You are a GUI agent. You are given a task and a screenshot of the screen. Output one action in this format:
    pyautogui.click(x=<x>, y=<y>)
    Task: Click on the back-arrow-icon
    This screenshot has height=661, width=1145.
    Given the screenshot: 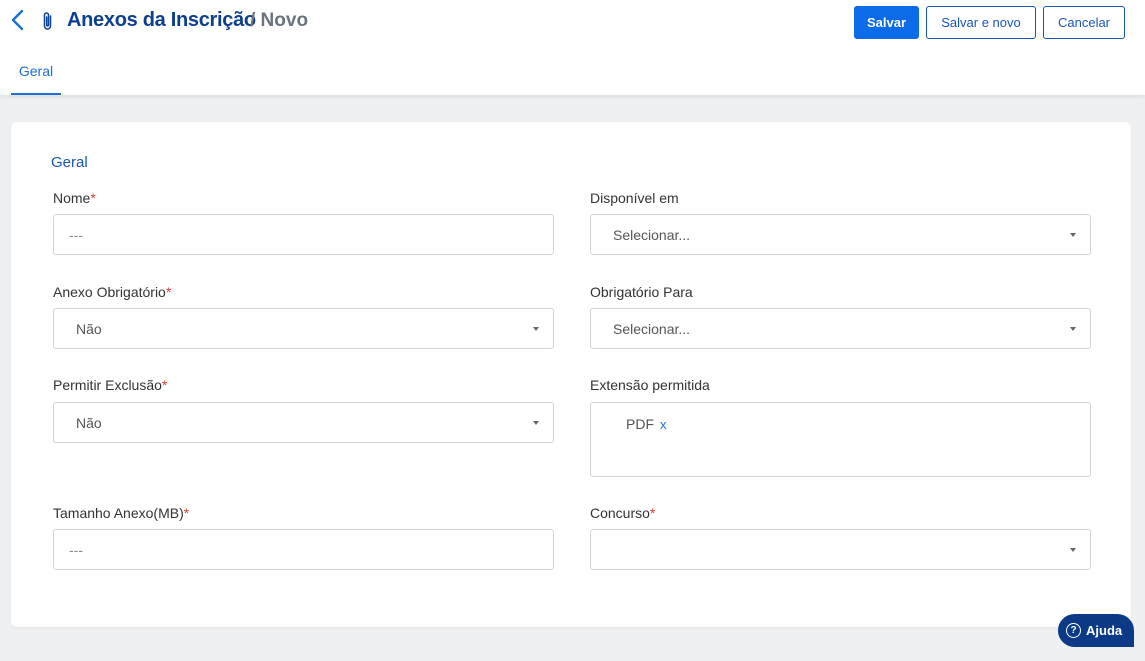 What is the action you would take?
    pyautogui.click(x=18, y=20)
    